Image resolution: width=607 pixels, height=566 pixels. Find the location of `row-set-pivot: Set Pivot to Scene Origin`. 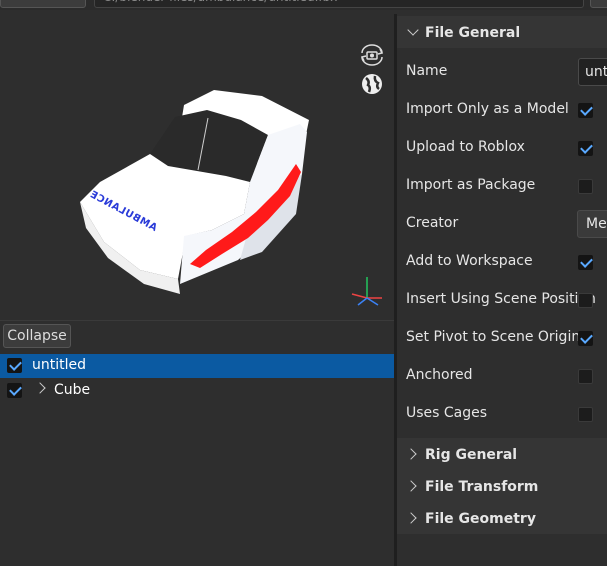

row-set-pivot: Set Pivot to Scene Origin is located at coordinates (502, 338).